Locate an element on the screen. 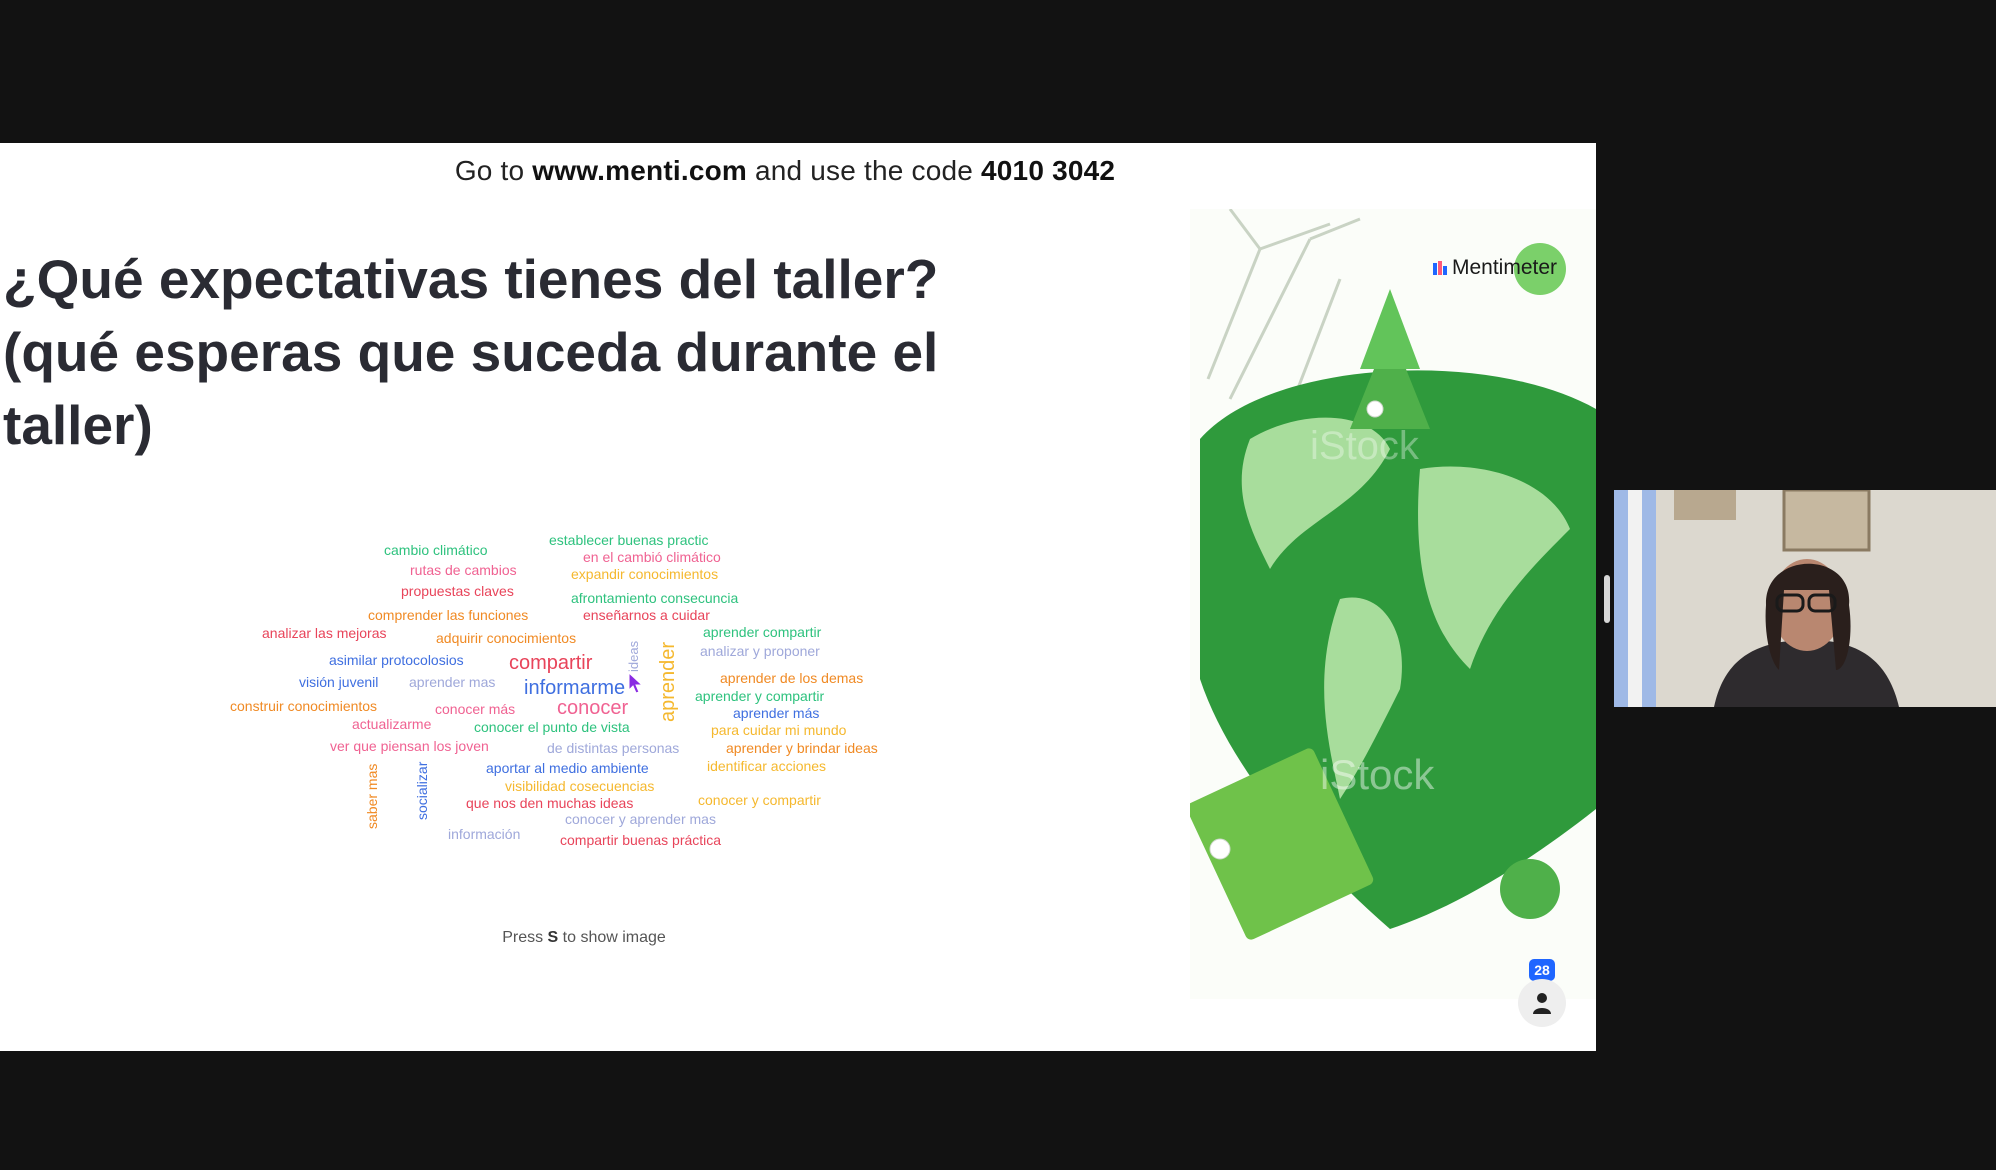  word-cloud-word: aprender is located at coordinates (668, 681).